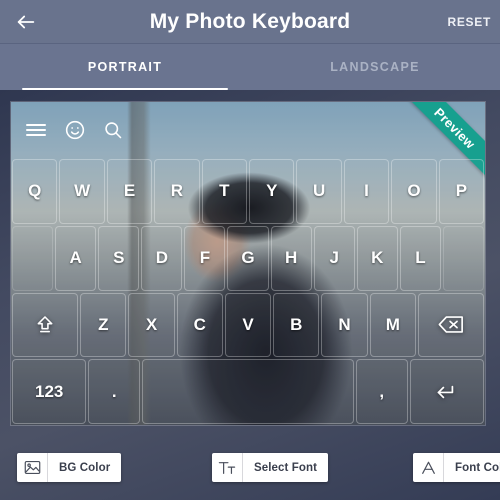 This screenshot has width=500, height=500. What do you see at coordinates (32, 467) in the screenshot?
I see `image-icon` at bounding box center [32, 467].